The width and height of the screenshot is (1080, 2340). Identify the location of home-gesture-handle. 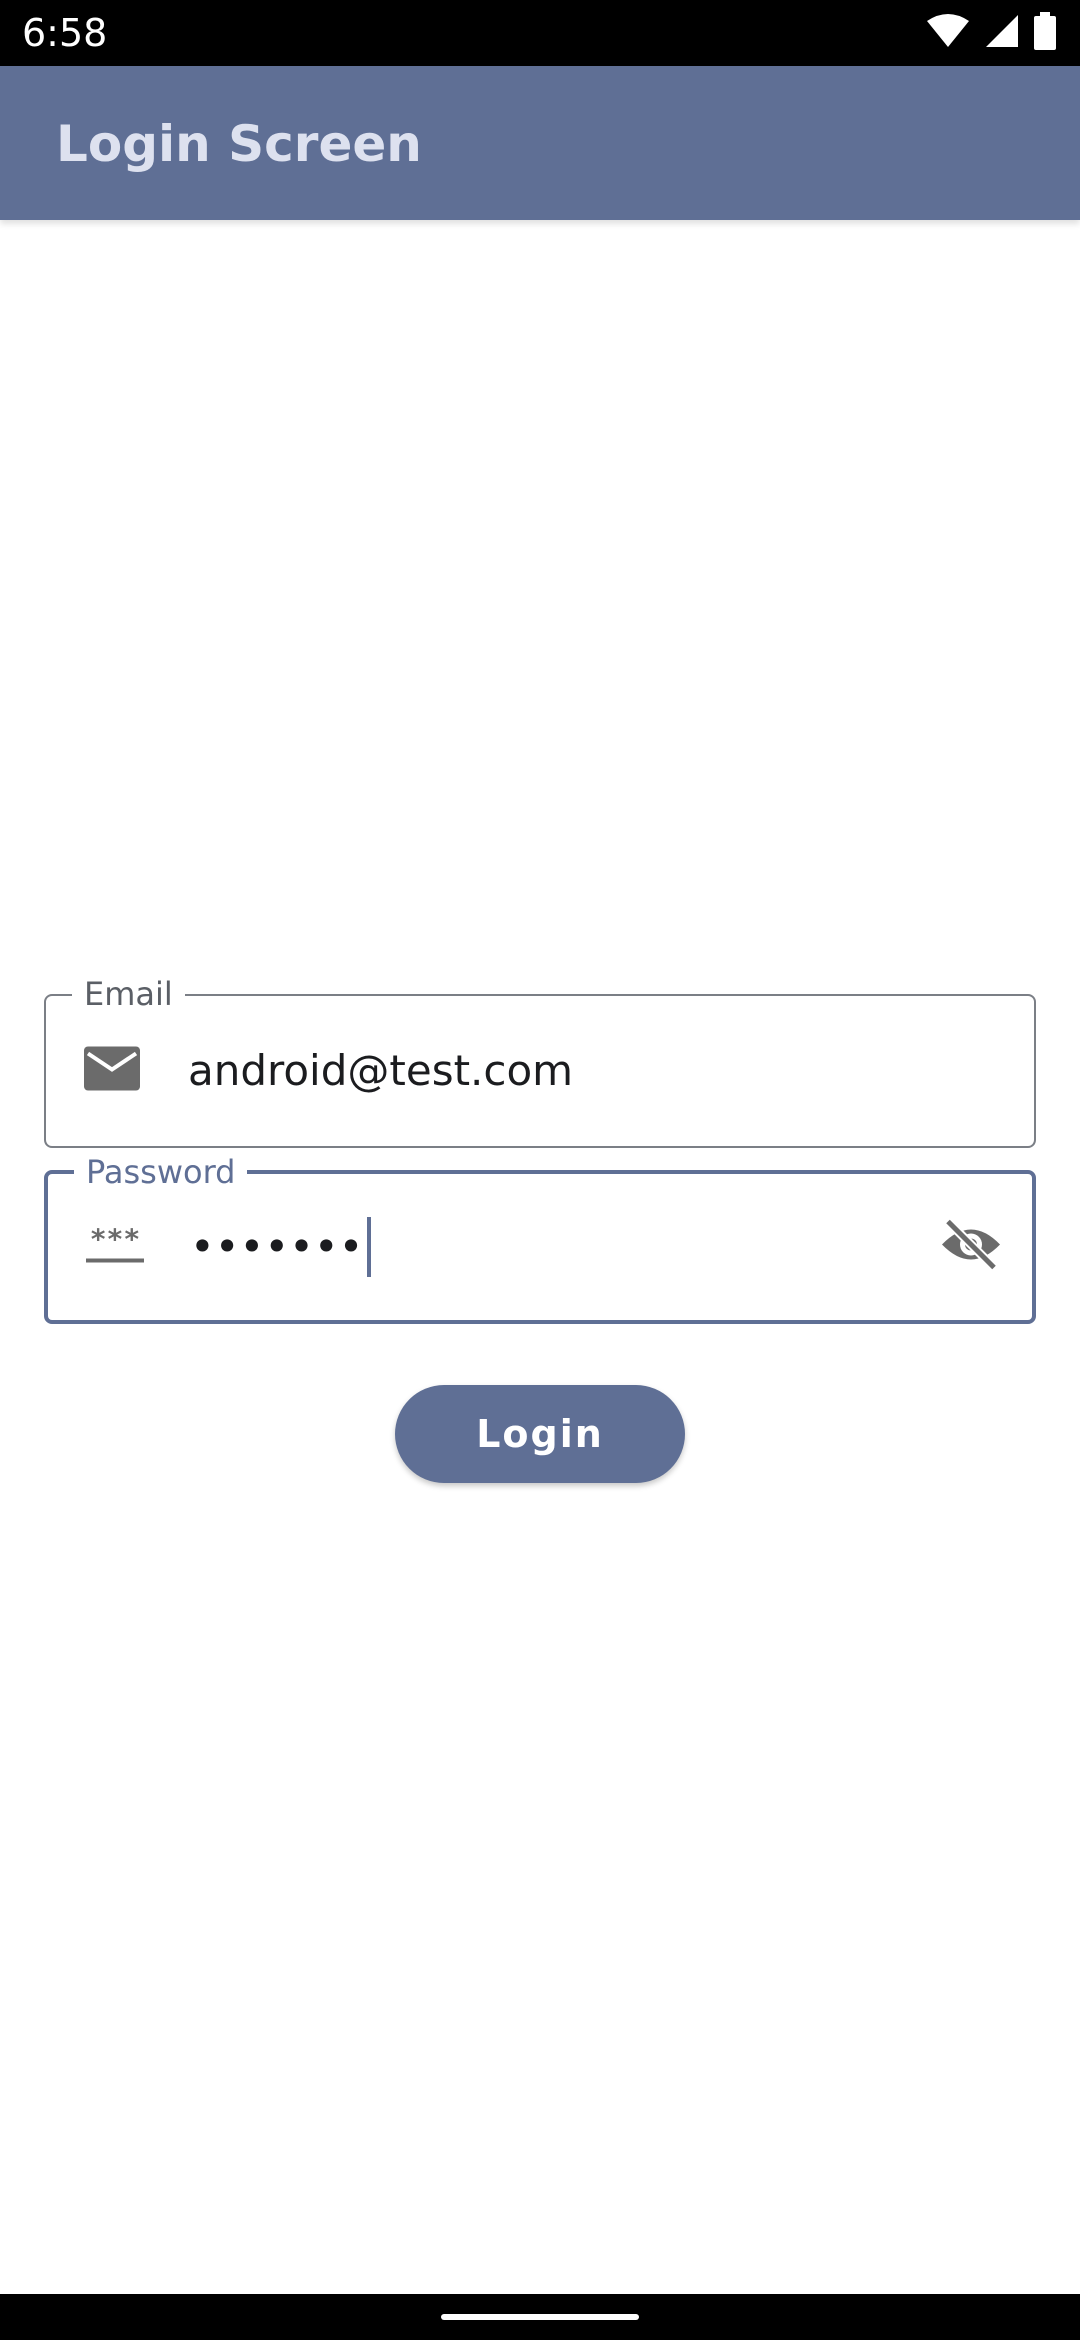
(540, 2317).